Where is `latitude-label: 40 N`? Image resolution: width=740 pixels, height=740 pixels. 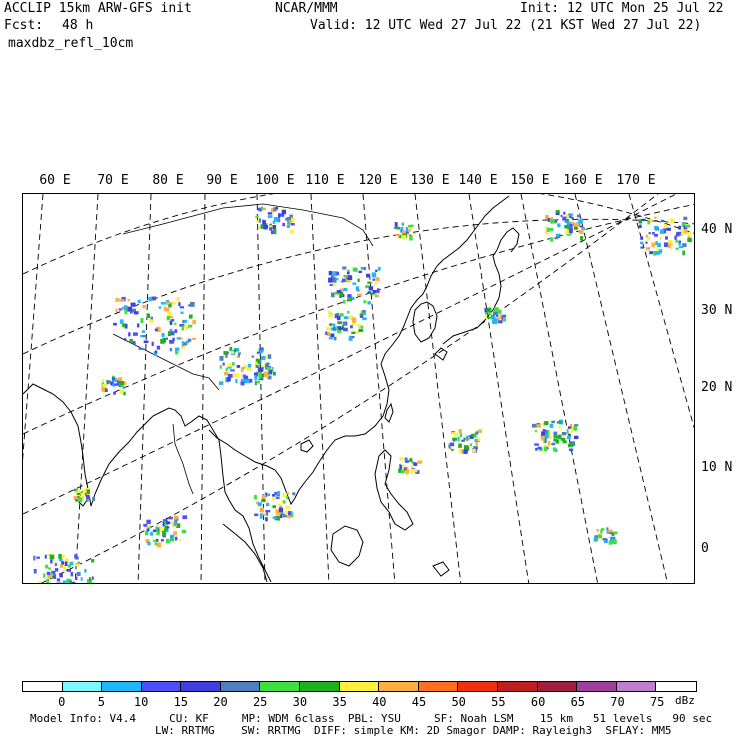
latitude-label: 40 N is located at coordinates (717, 229).